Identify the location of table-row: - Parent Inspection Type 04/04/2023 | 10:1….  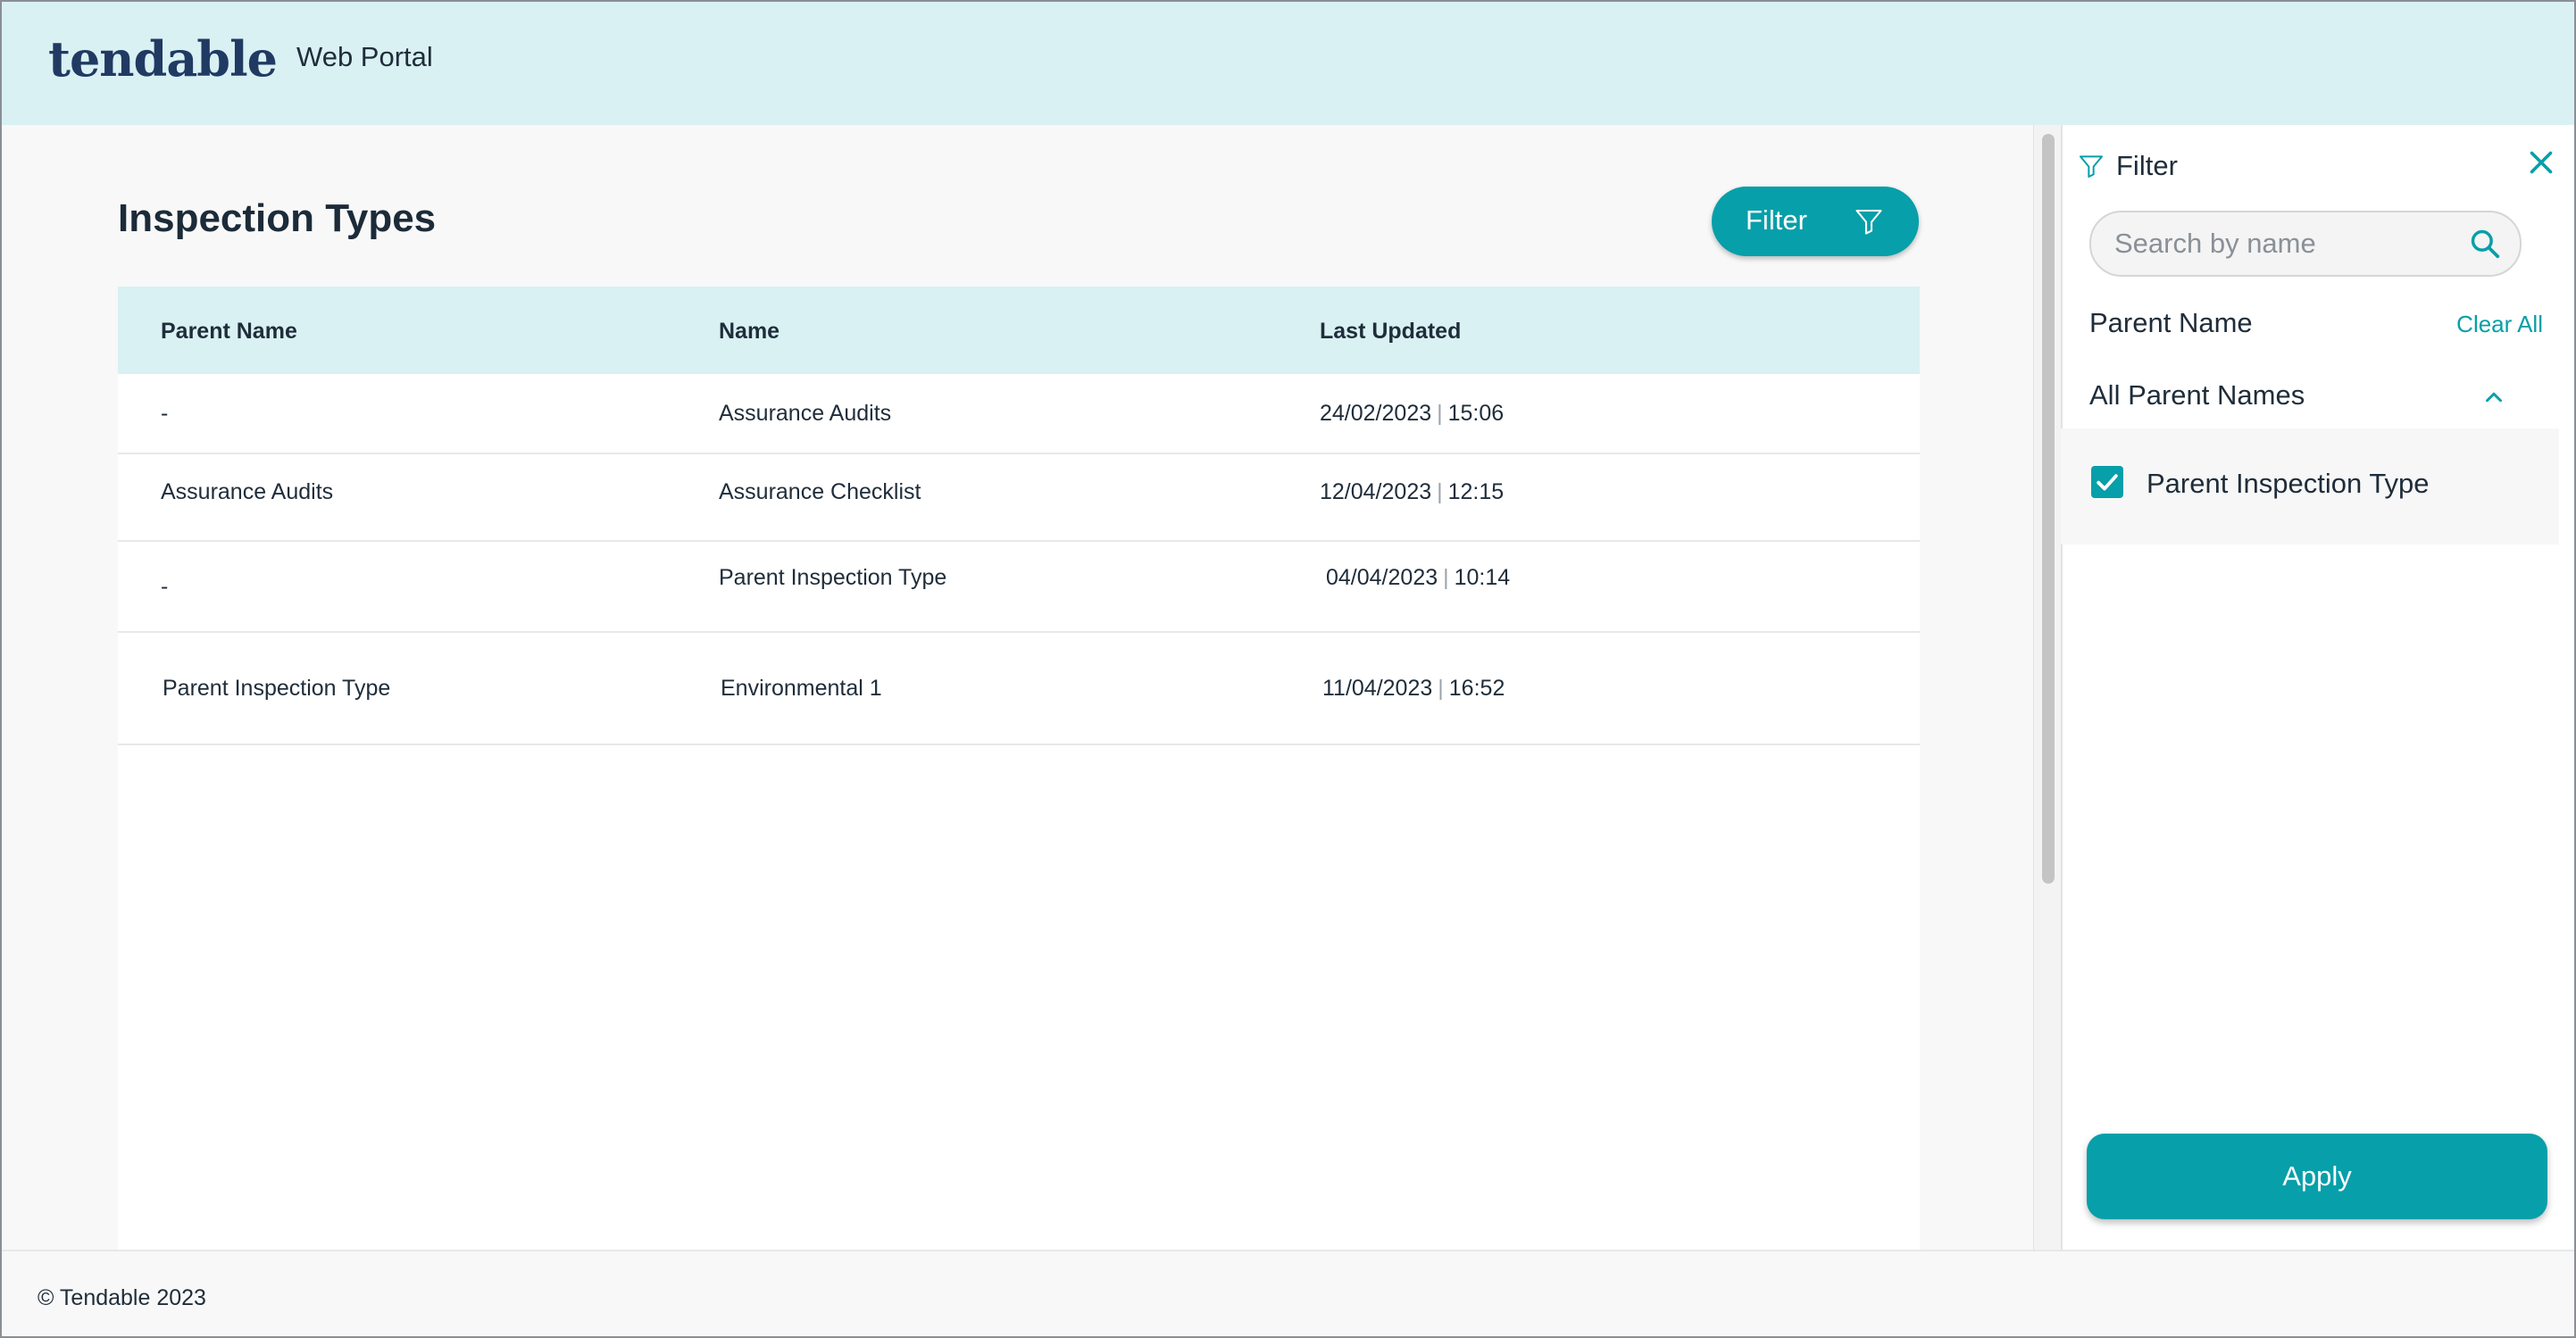
(1019, 587).